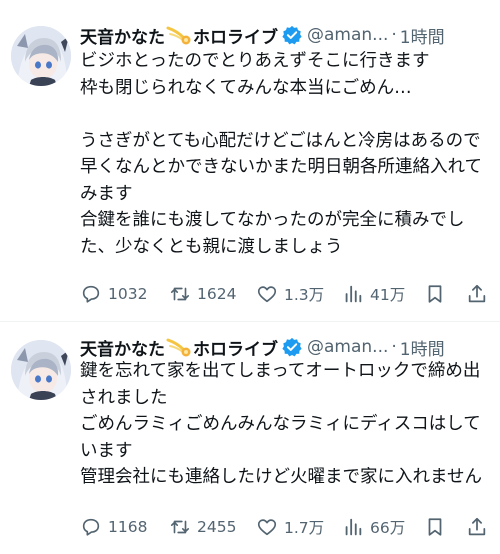  Describe the element at coordinates (128, 294) in the screenshot. I see `reply-count: 1032` at that location.